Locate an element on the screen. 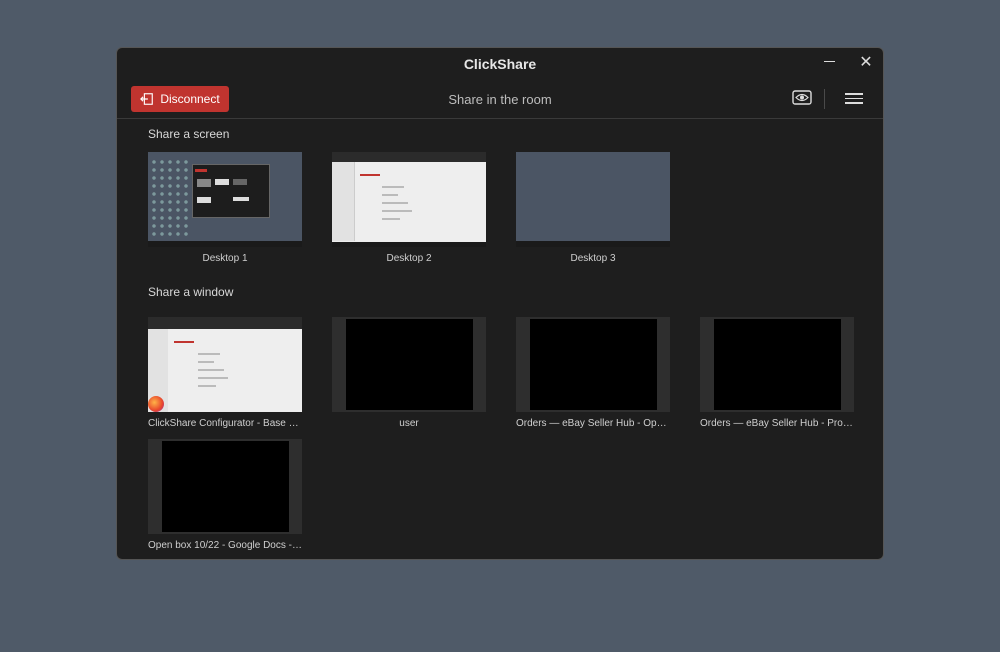 This screenshot has width=1000, height=652. screen-tile-label: Desktop 1 is located at coordinates (225, 258).